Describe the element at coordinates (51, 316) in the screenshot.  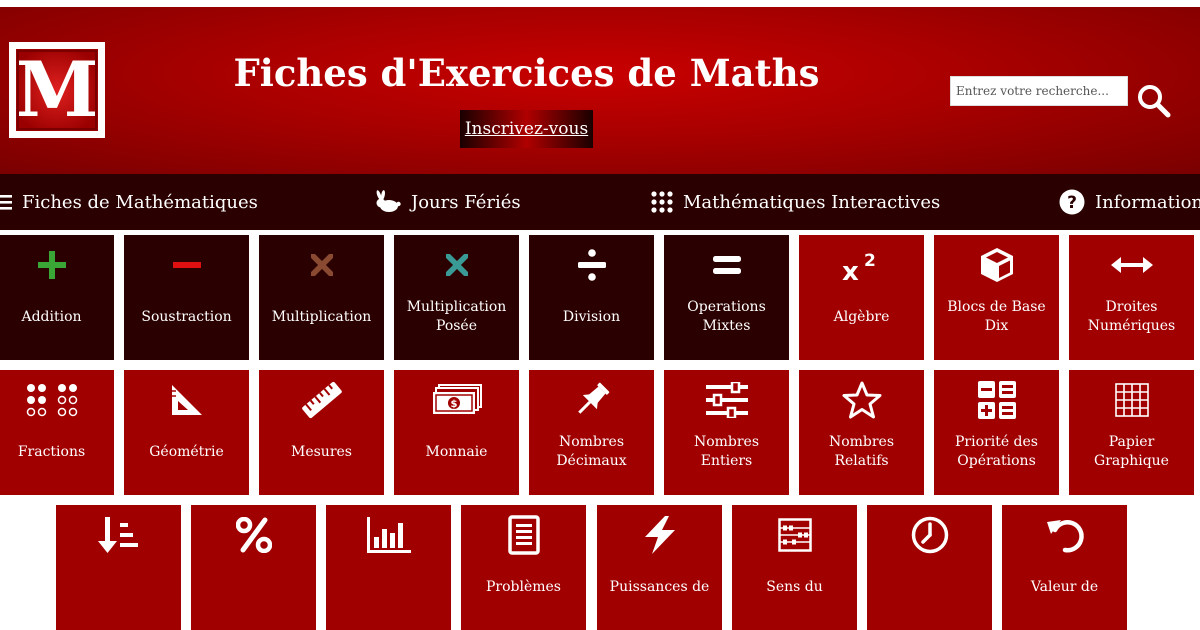
I see `tile-label: Addition` at that location.